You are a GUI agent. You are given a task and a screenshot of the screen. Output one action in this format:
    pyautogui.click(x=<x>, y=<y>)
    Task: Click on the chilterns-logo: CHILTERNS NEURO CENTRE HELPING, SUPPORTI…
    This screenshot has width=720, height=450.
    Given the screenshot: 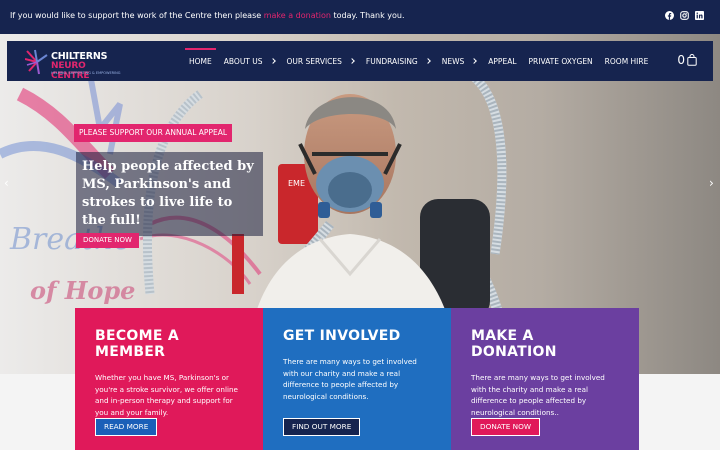 What is the action you would take?
    pyautogui.click(x=75, y=65)
    